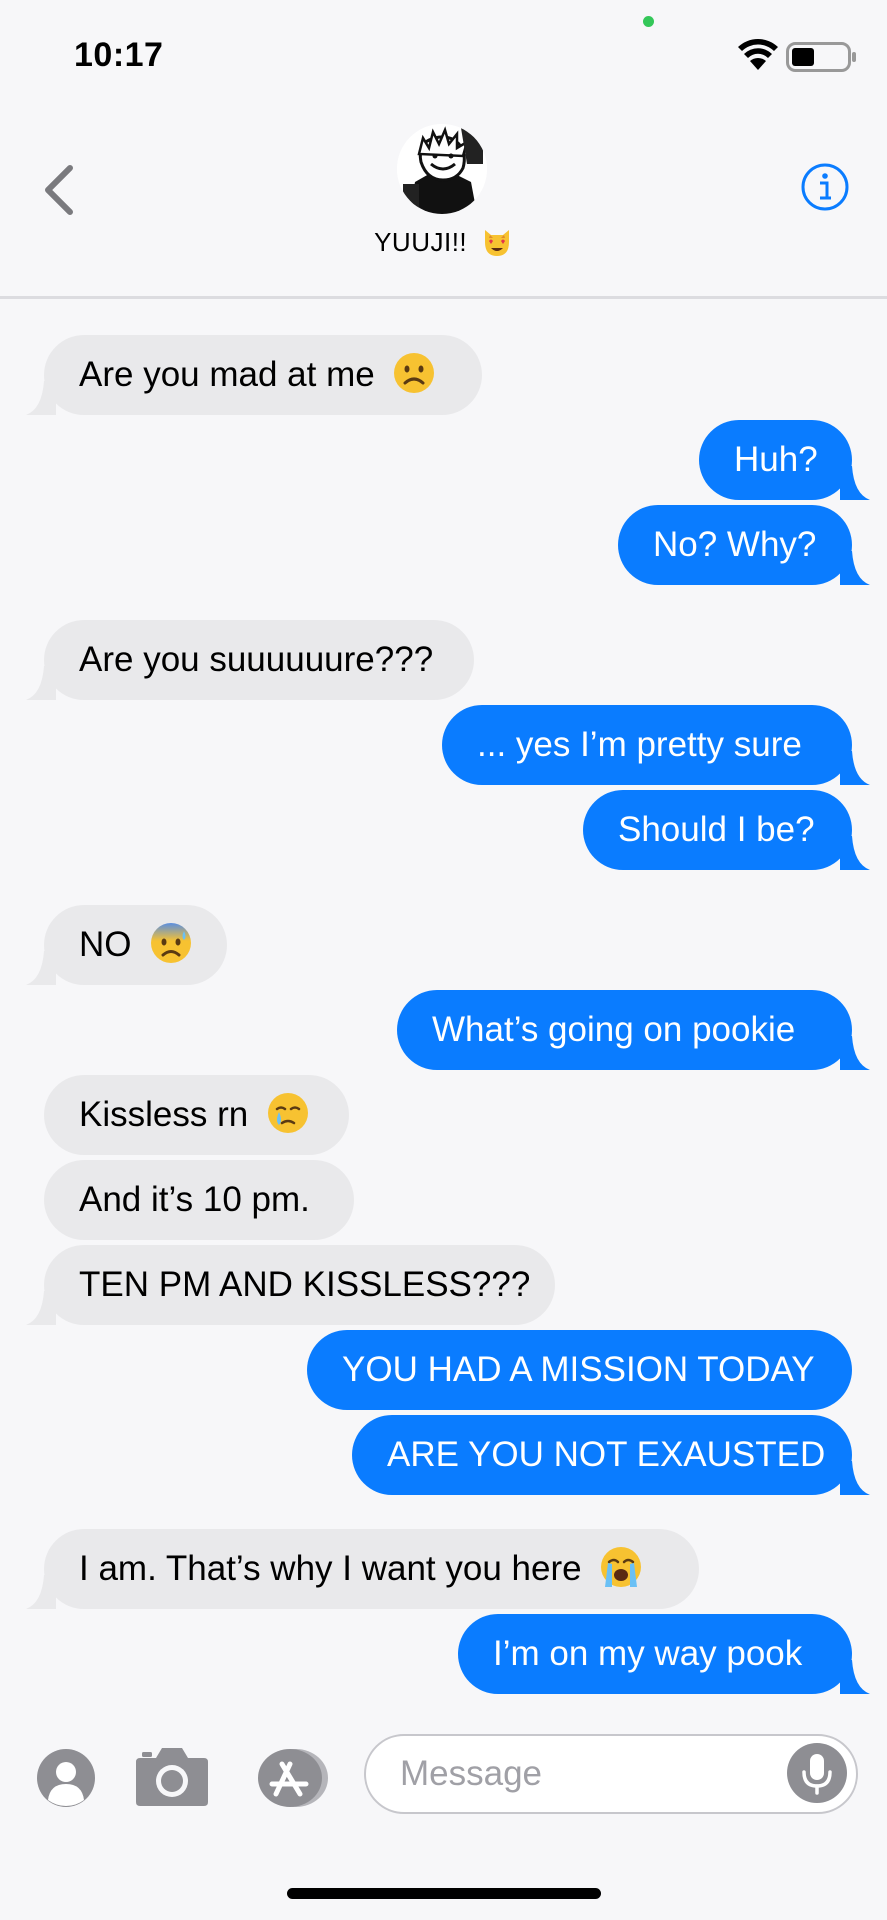 This screenshot has width=887, height=1920. What do you see at coordinates (735, 544) in the screenshot?
I see `message-text: No? Why?` at bounding box center [735, 544].